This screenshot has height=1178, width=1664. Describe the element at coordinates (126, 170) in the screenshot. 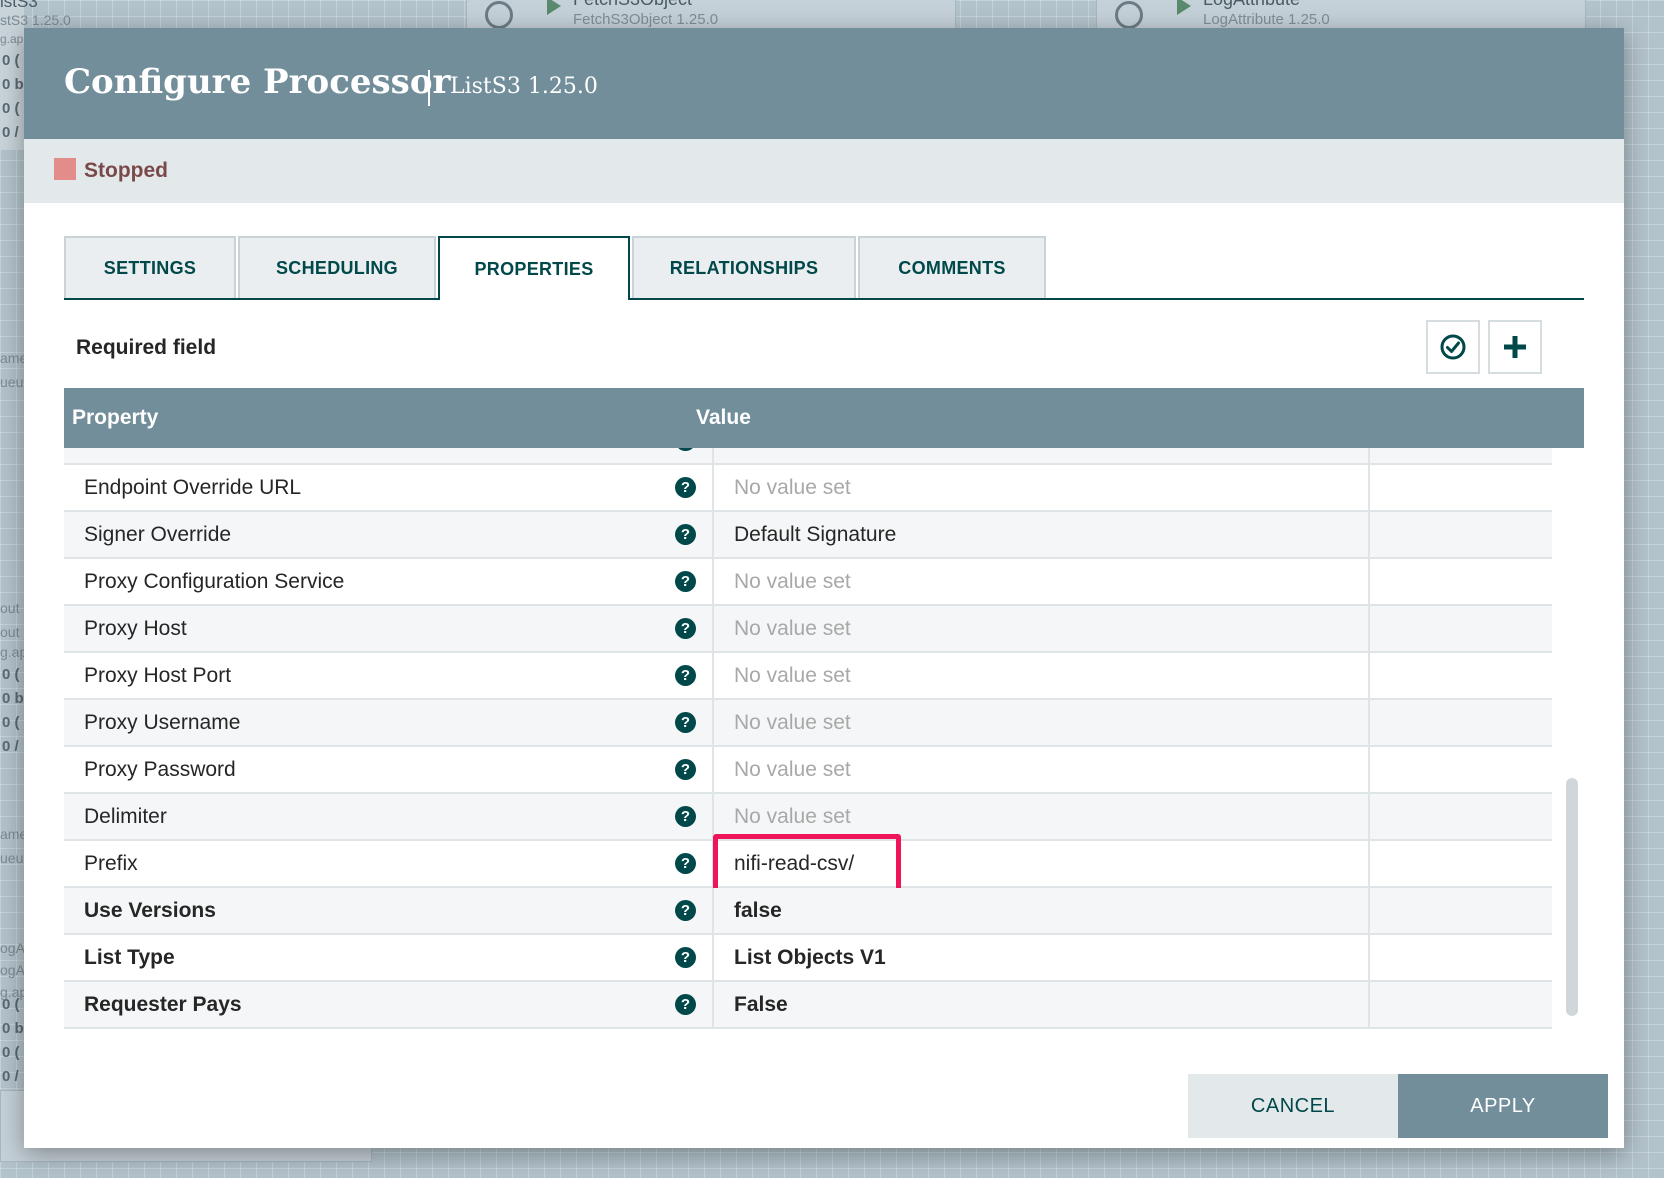

I see `status-text: Stopped` at that location.